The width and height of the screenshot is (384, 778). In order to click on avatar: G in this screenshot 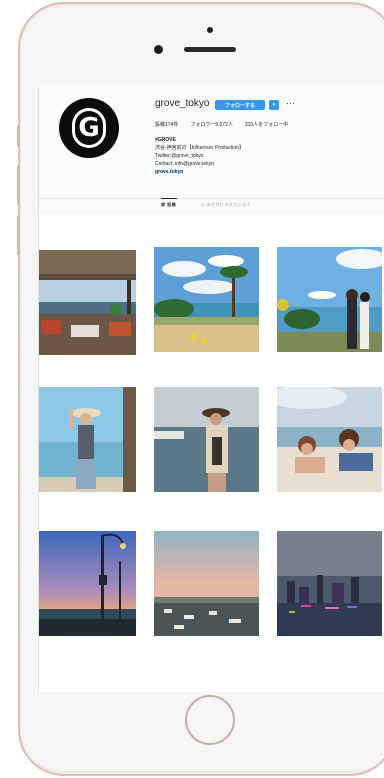, I will do `click(89, 128)`.